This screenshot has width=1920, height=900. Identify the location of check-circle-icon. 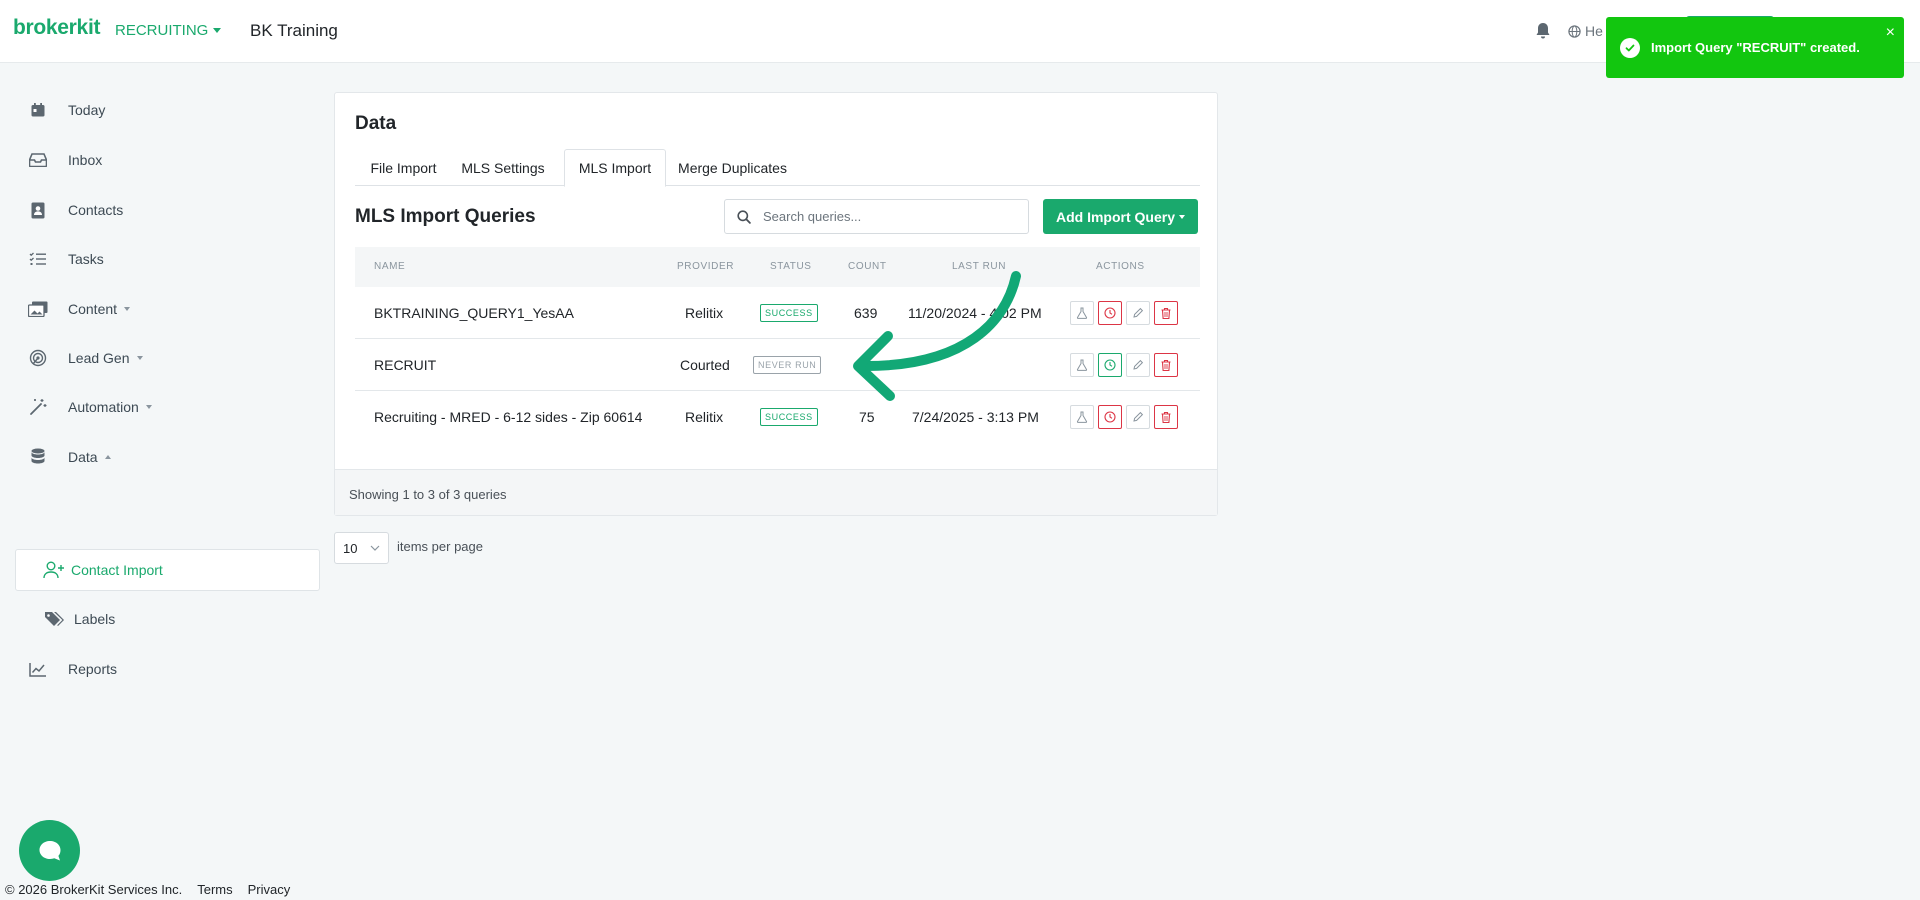
(1630, 47).